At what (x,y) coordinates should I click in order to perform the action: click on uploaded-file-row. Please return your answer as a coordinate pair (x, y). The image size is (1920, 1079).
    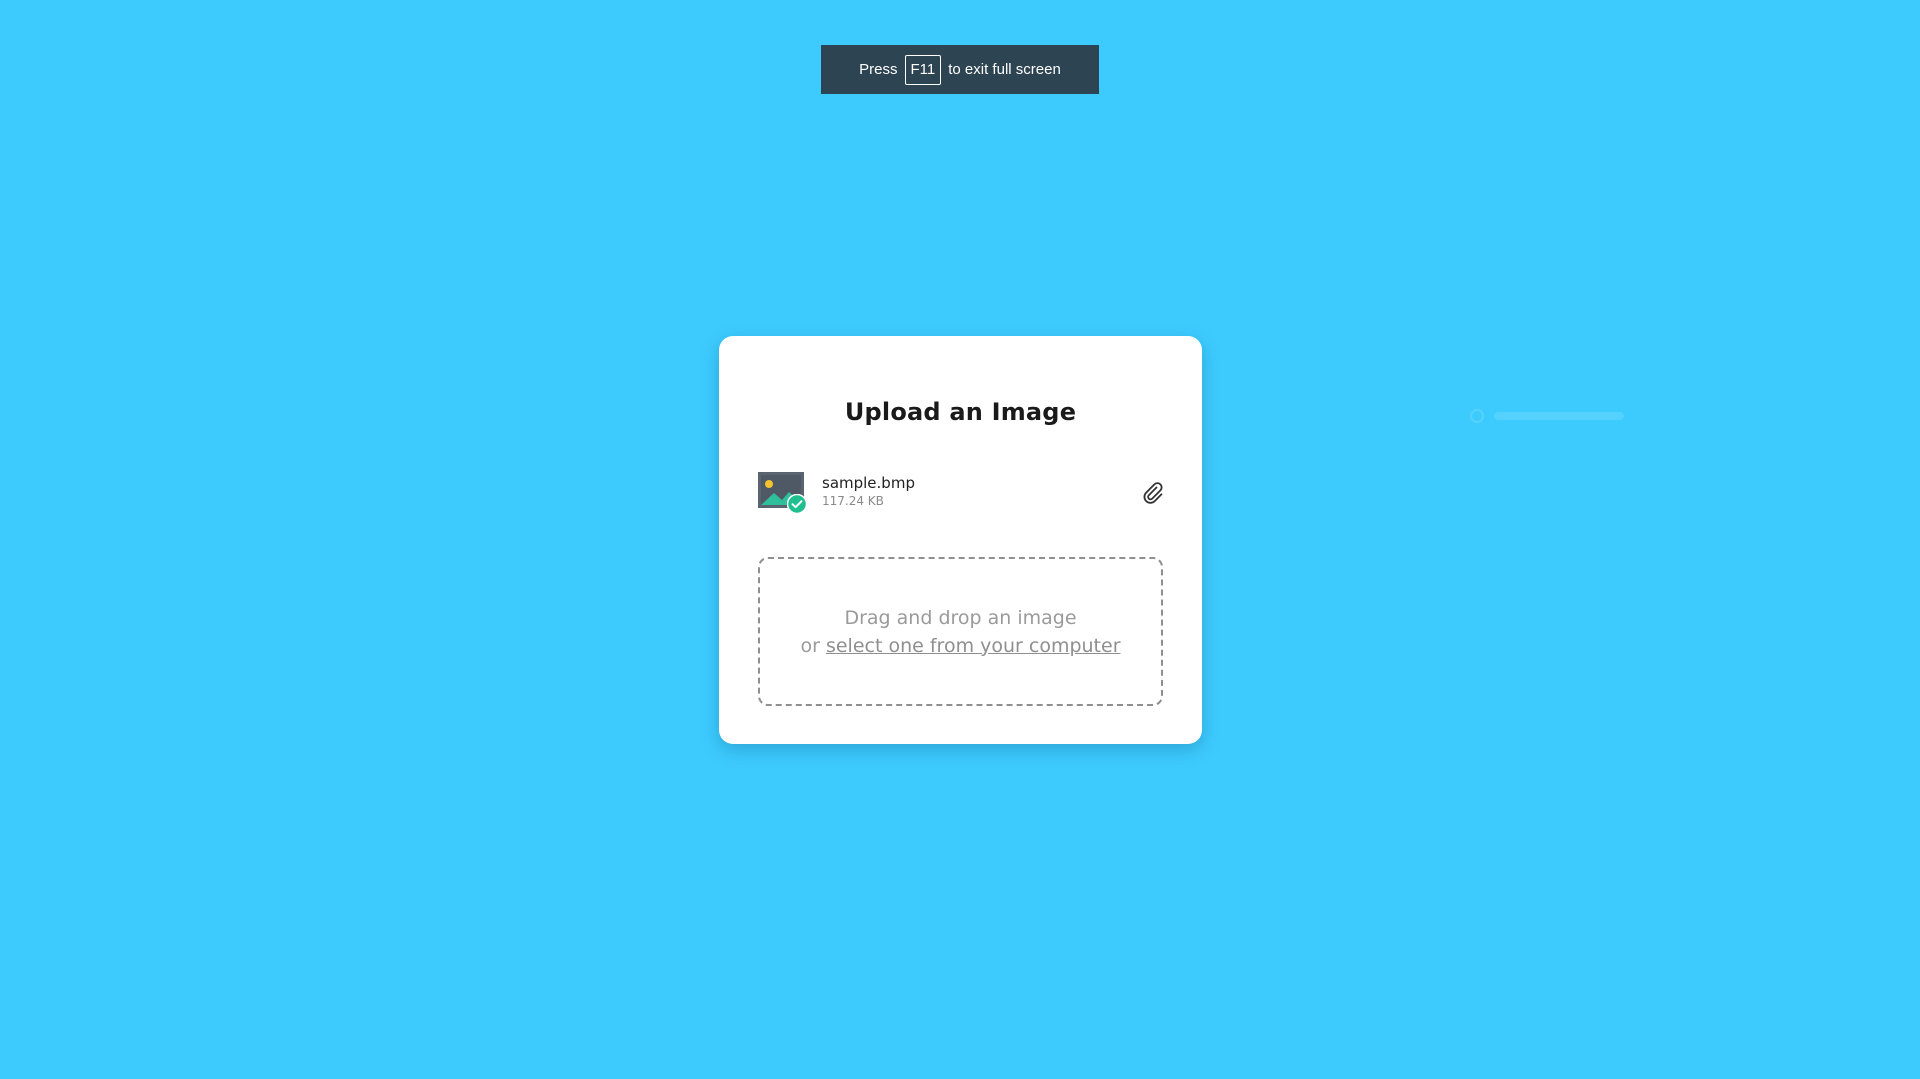
    Looking at the image, I should click on (962, 496).